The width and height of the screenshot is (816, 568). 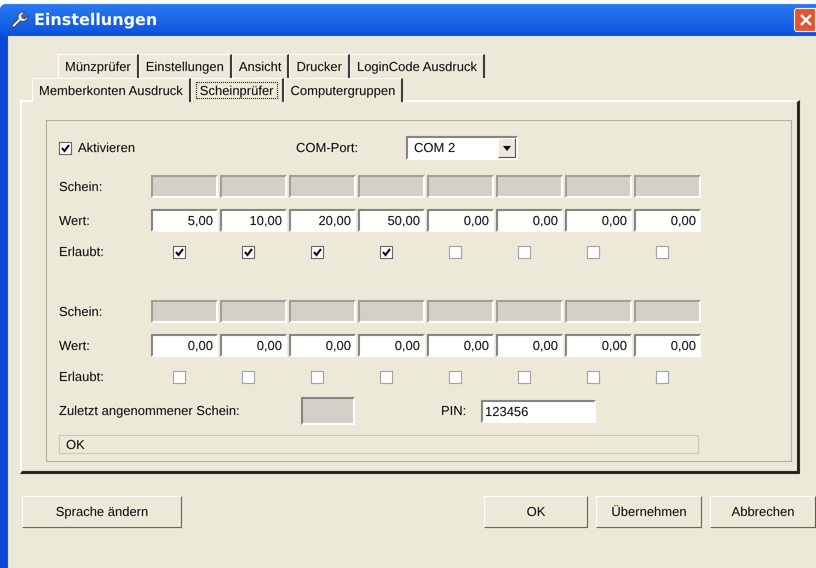 What do you see at coordinates (462, 148) in the screenshot?
I see `com-port-dropdown: COM 2` at bounding box center [462, 148].